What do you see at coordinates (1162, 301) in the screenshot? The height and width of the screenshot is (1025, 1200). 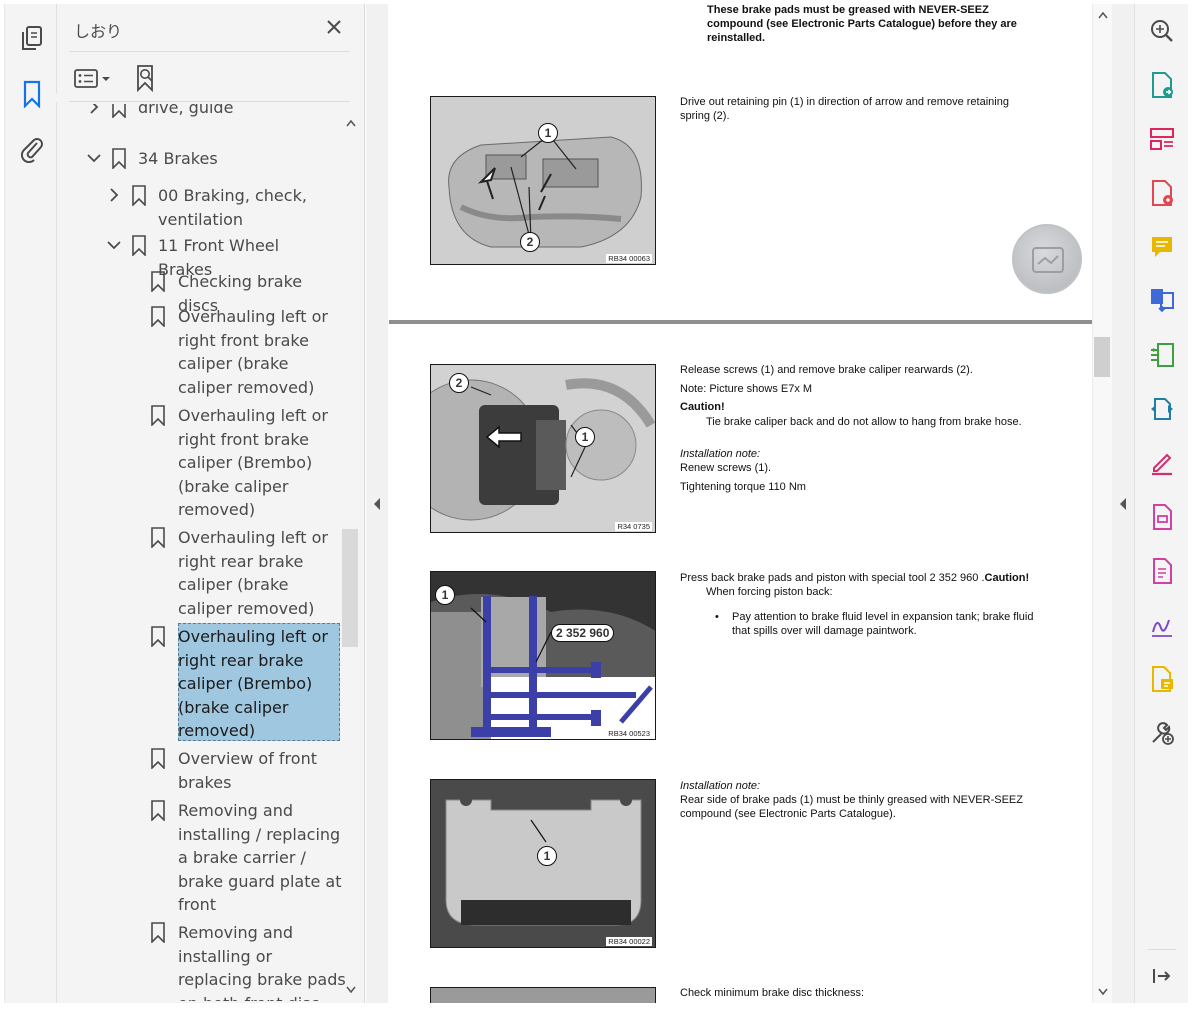 I see `combine-files-icon` at bounding box center [1162, 301].